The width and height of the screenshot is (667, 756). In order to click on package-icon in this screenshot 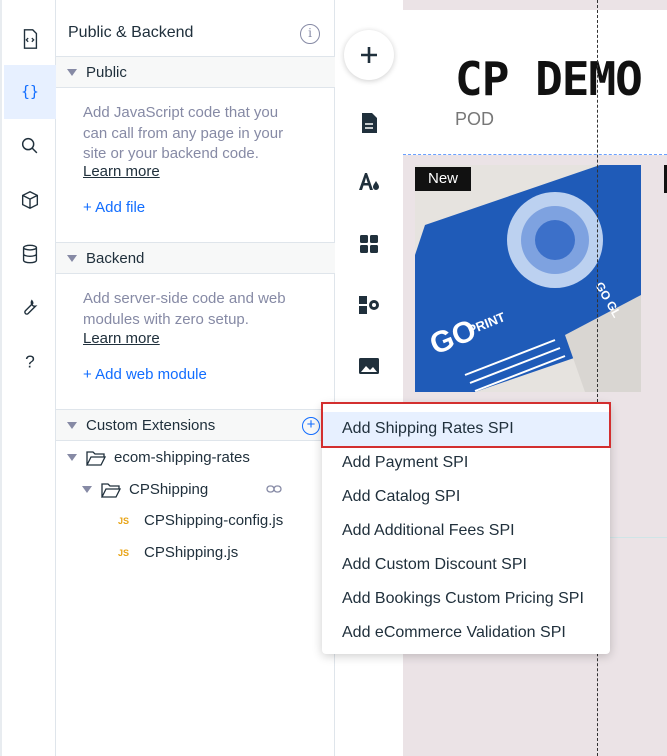, I will do `click(30, 200)`.